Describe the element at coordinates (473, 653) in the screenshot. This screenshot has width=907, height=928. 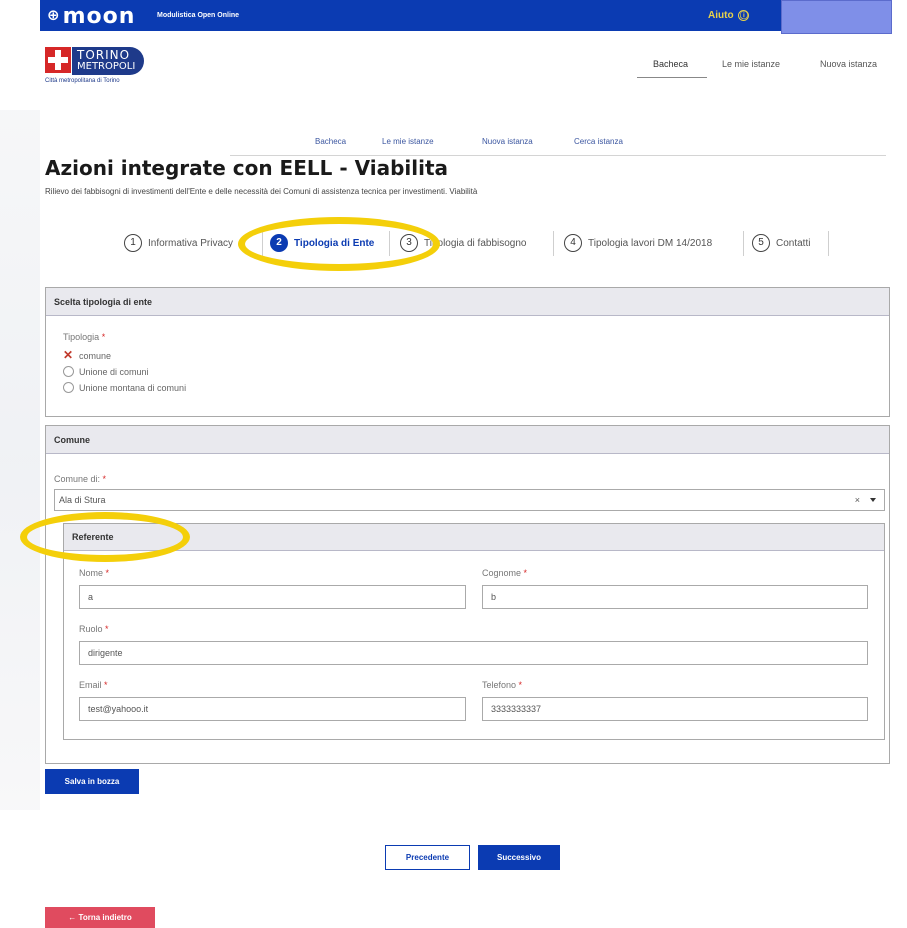
I see `ruolo-field: dirigente` at that location.